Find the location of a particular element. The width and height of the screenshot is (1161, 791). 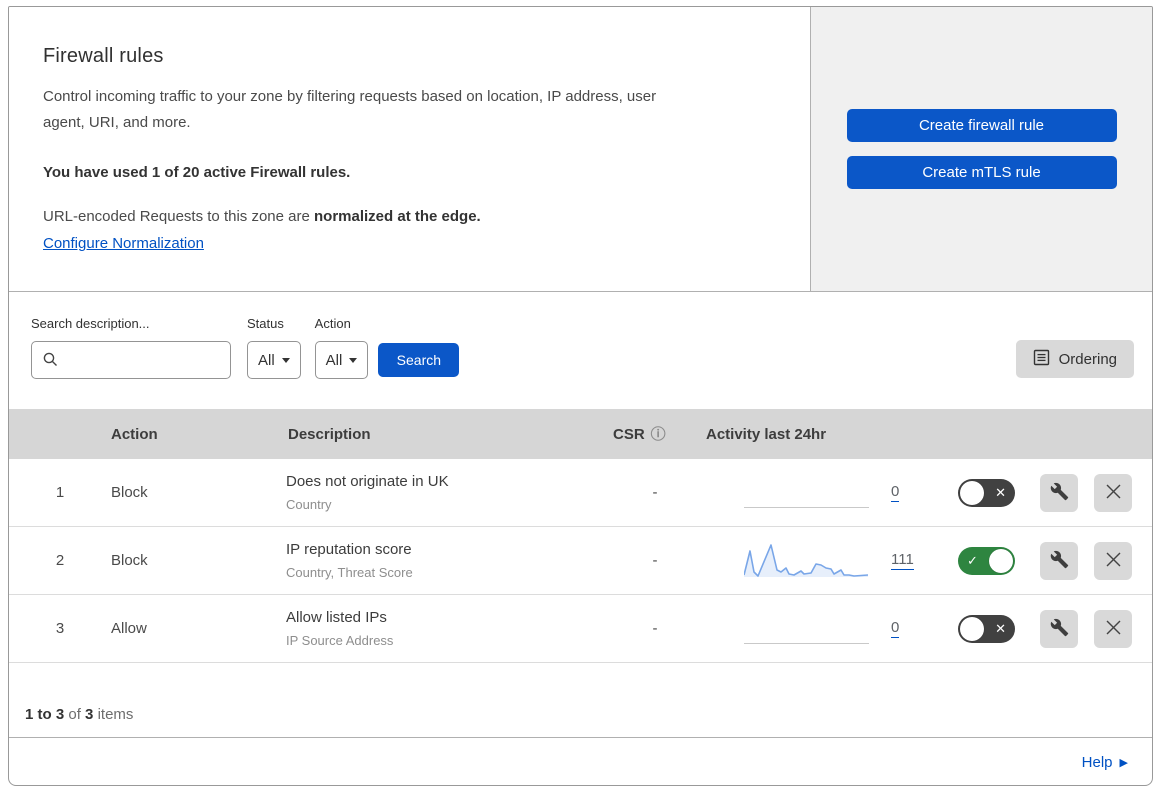

ordering-label: Ordering is located at coordinates (1087, 359).